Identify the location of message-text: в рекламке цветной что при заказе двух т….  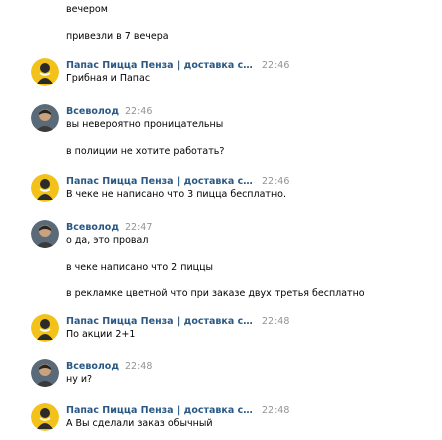
(215, 293).